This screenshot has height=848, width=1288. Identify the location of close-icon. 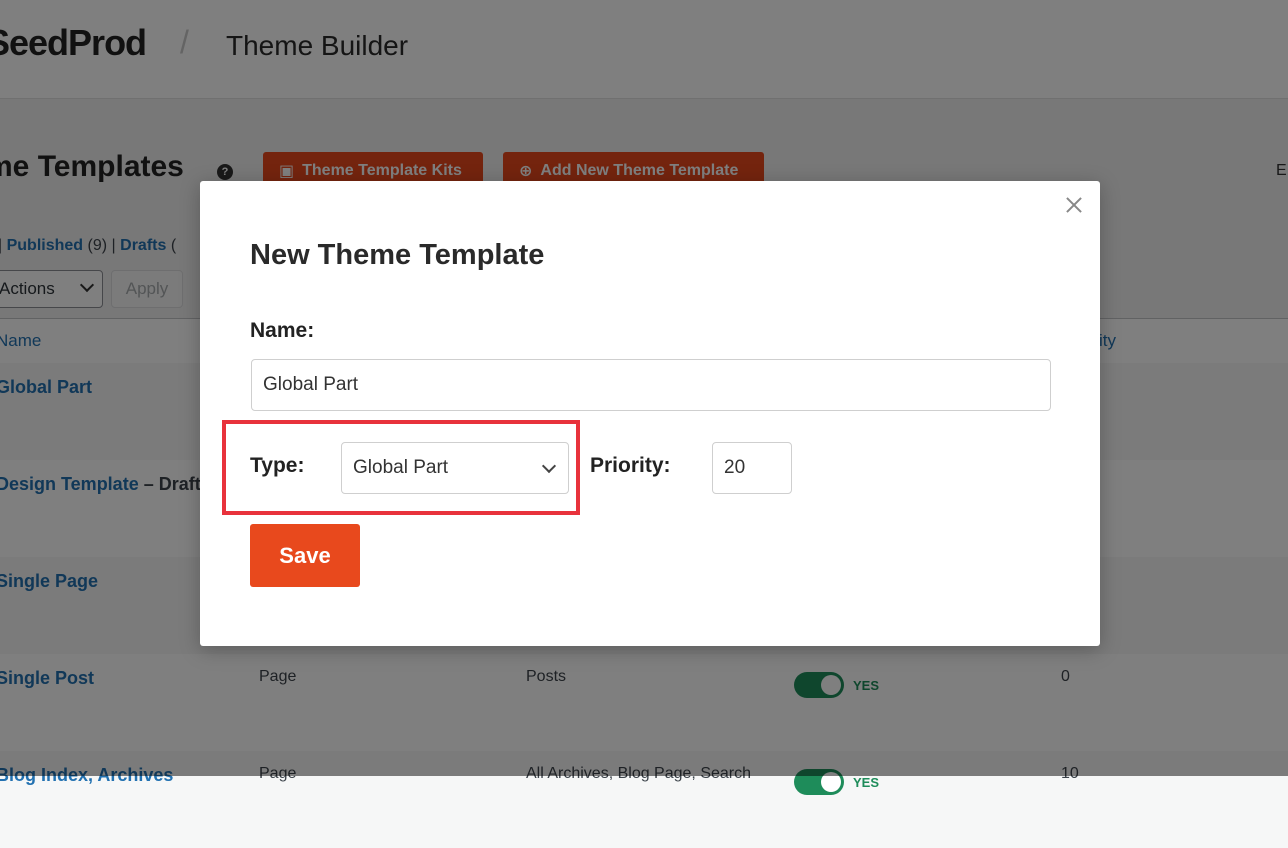
(1074, 205).